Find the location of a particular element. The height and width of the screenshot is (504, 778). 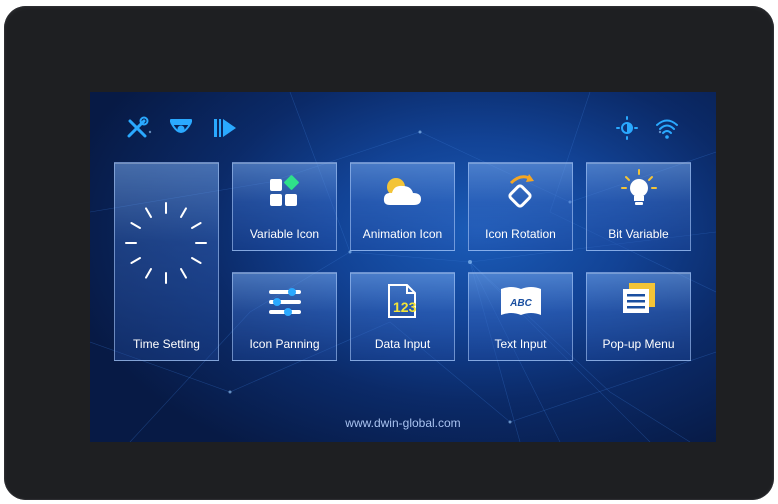

document-number-icon: 123 is located at coordinates (402, 301).